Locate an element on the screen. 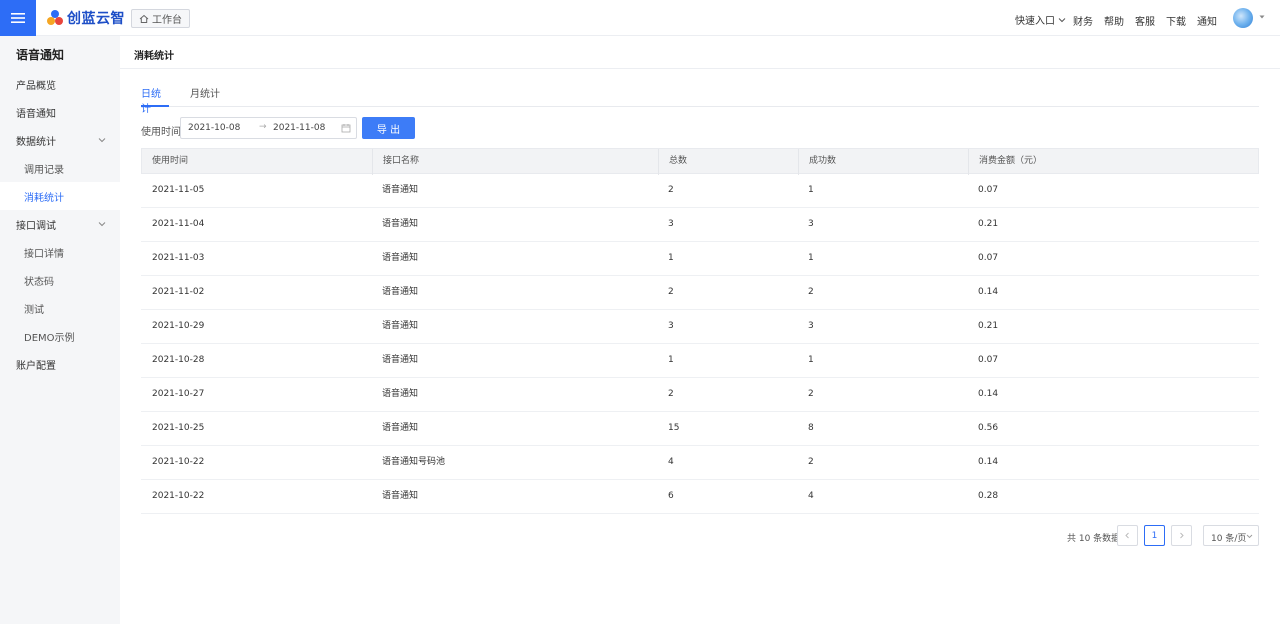 The width and height of the screenshot is (1280, 624). cell-usage-time: 2021-10-22 is located at coordinates (178, 496).